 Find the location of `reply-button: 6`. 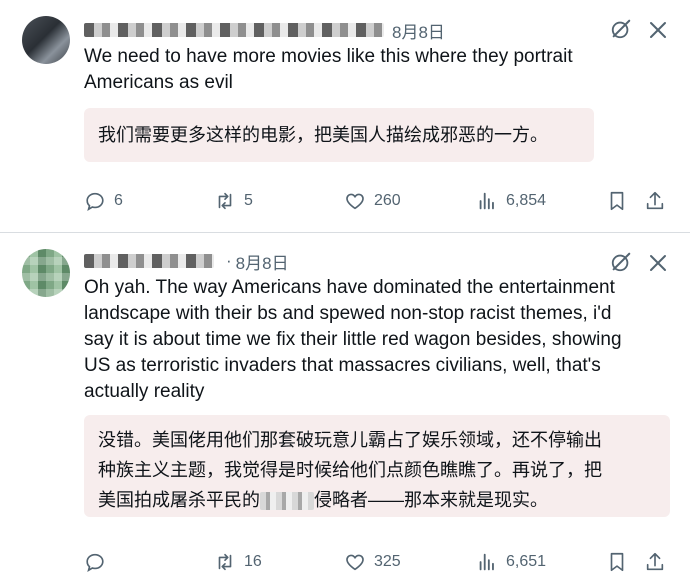

reply-button: 6 is located at coordinates (103, 201).